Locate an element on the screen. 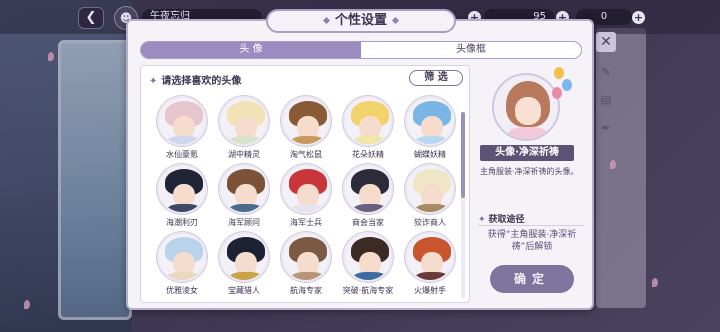  back-button: ❮ is located at coordinates (91, 18).